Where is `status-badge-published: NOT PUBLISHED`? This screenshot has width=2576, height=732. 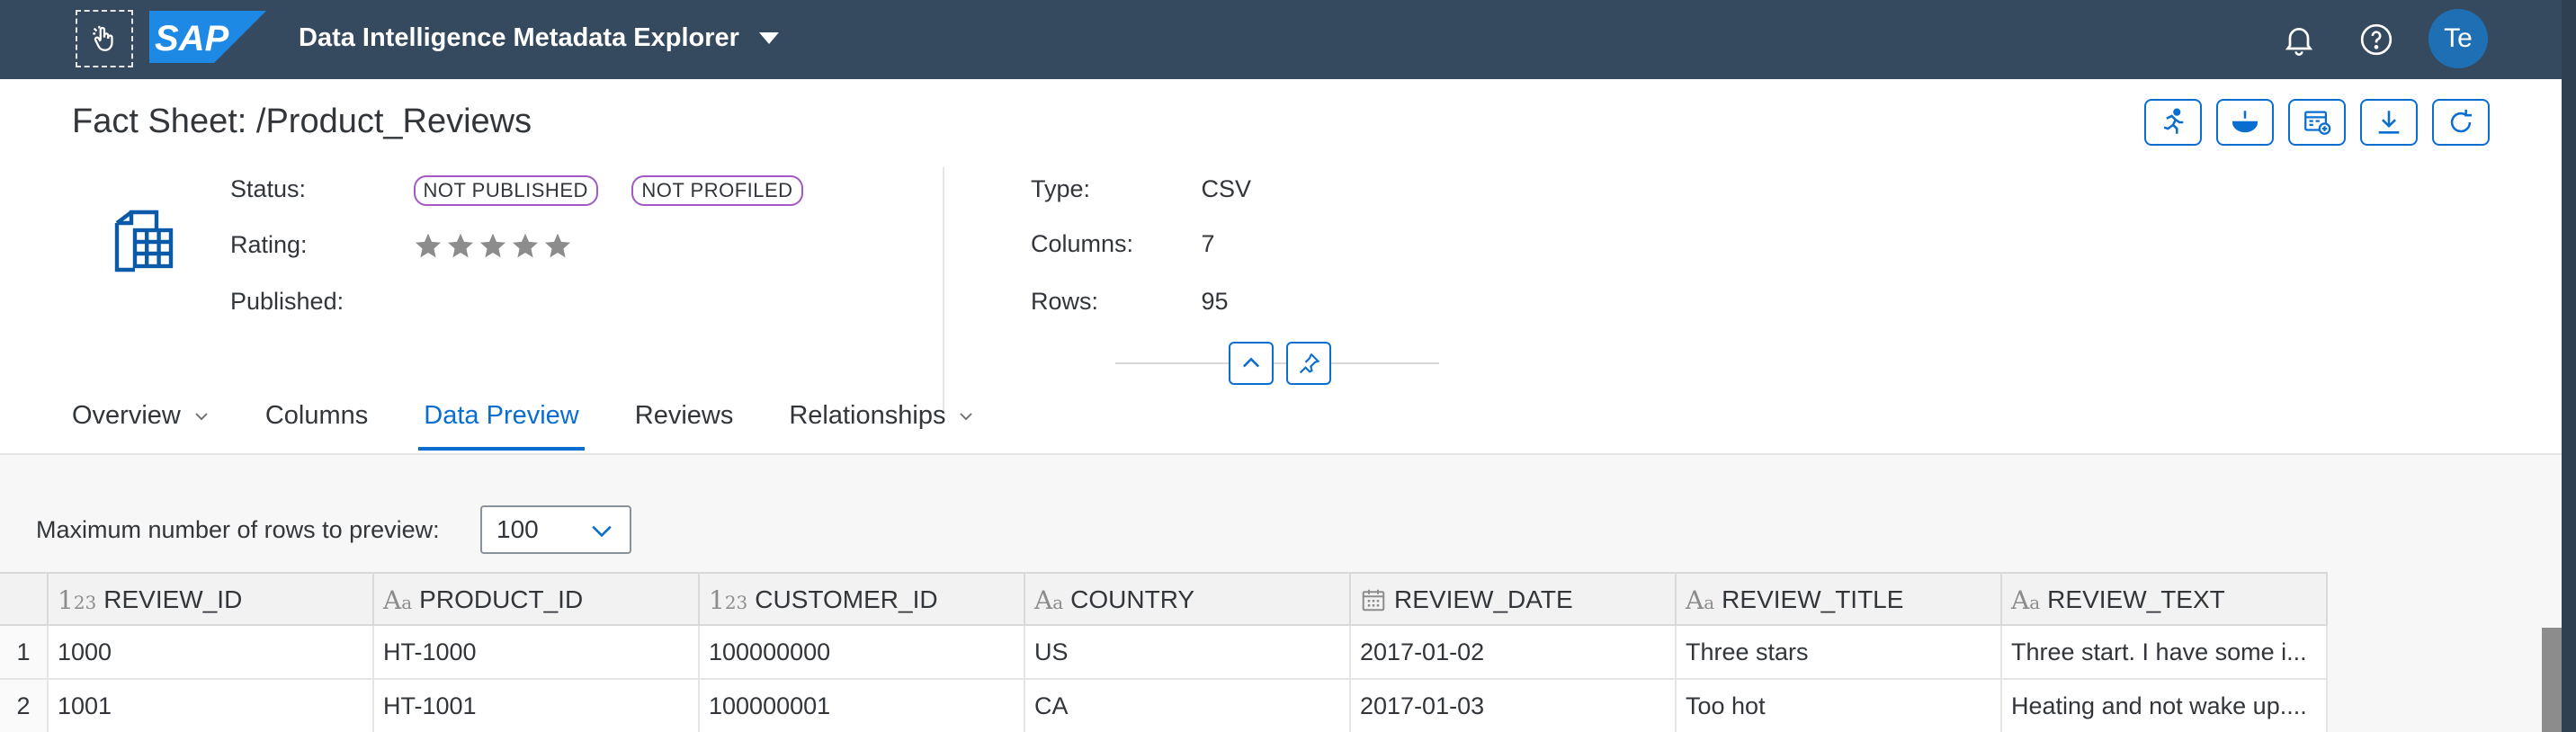 status-badge-published: NOT PUBLISHED is located at coordinates (505, 190).